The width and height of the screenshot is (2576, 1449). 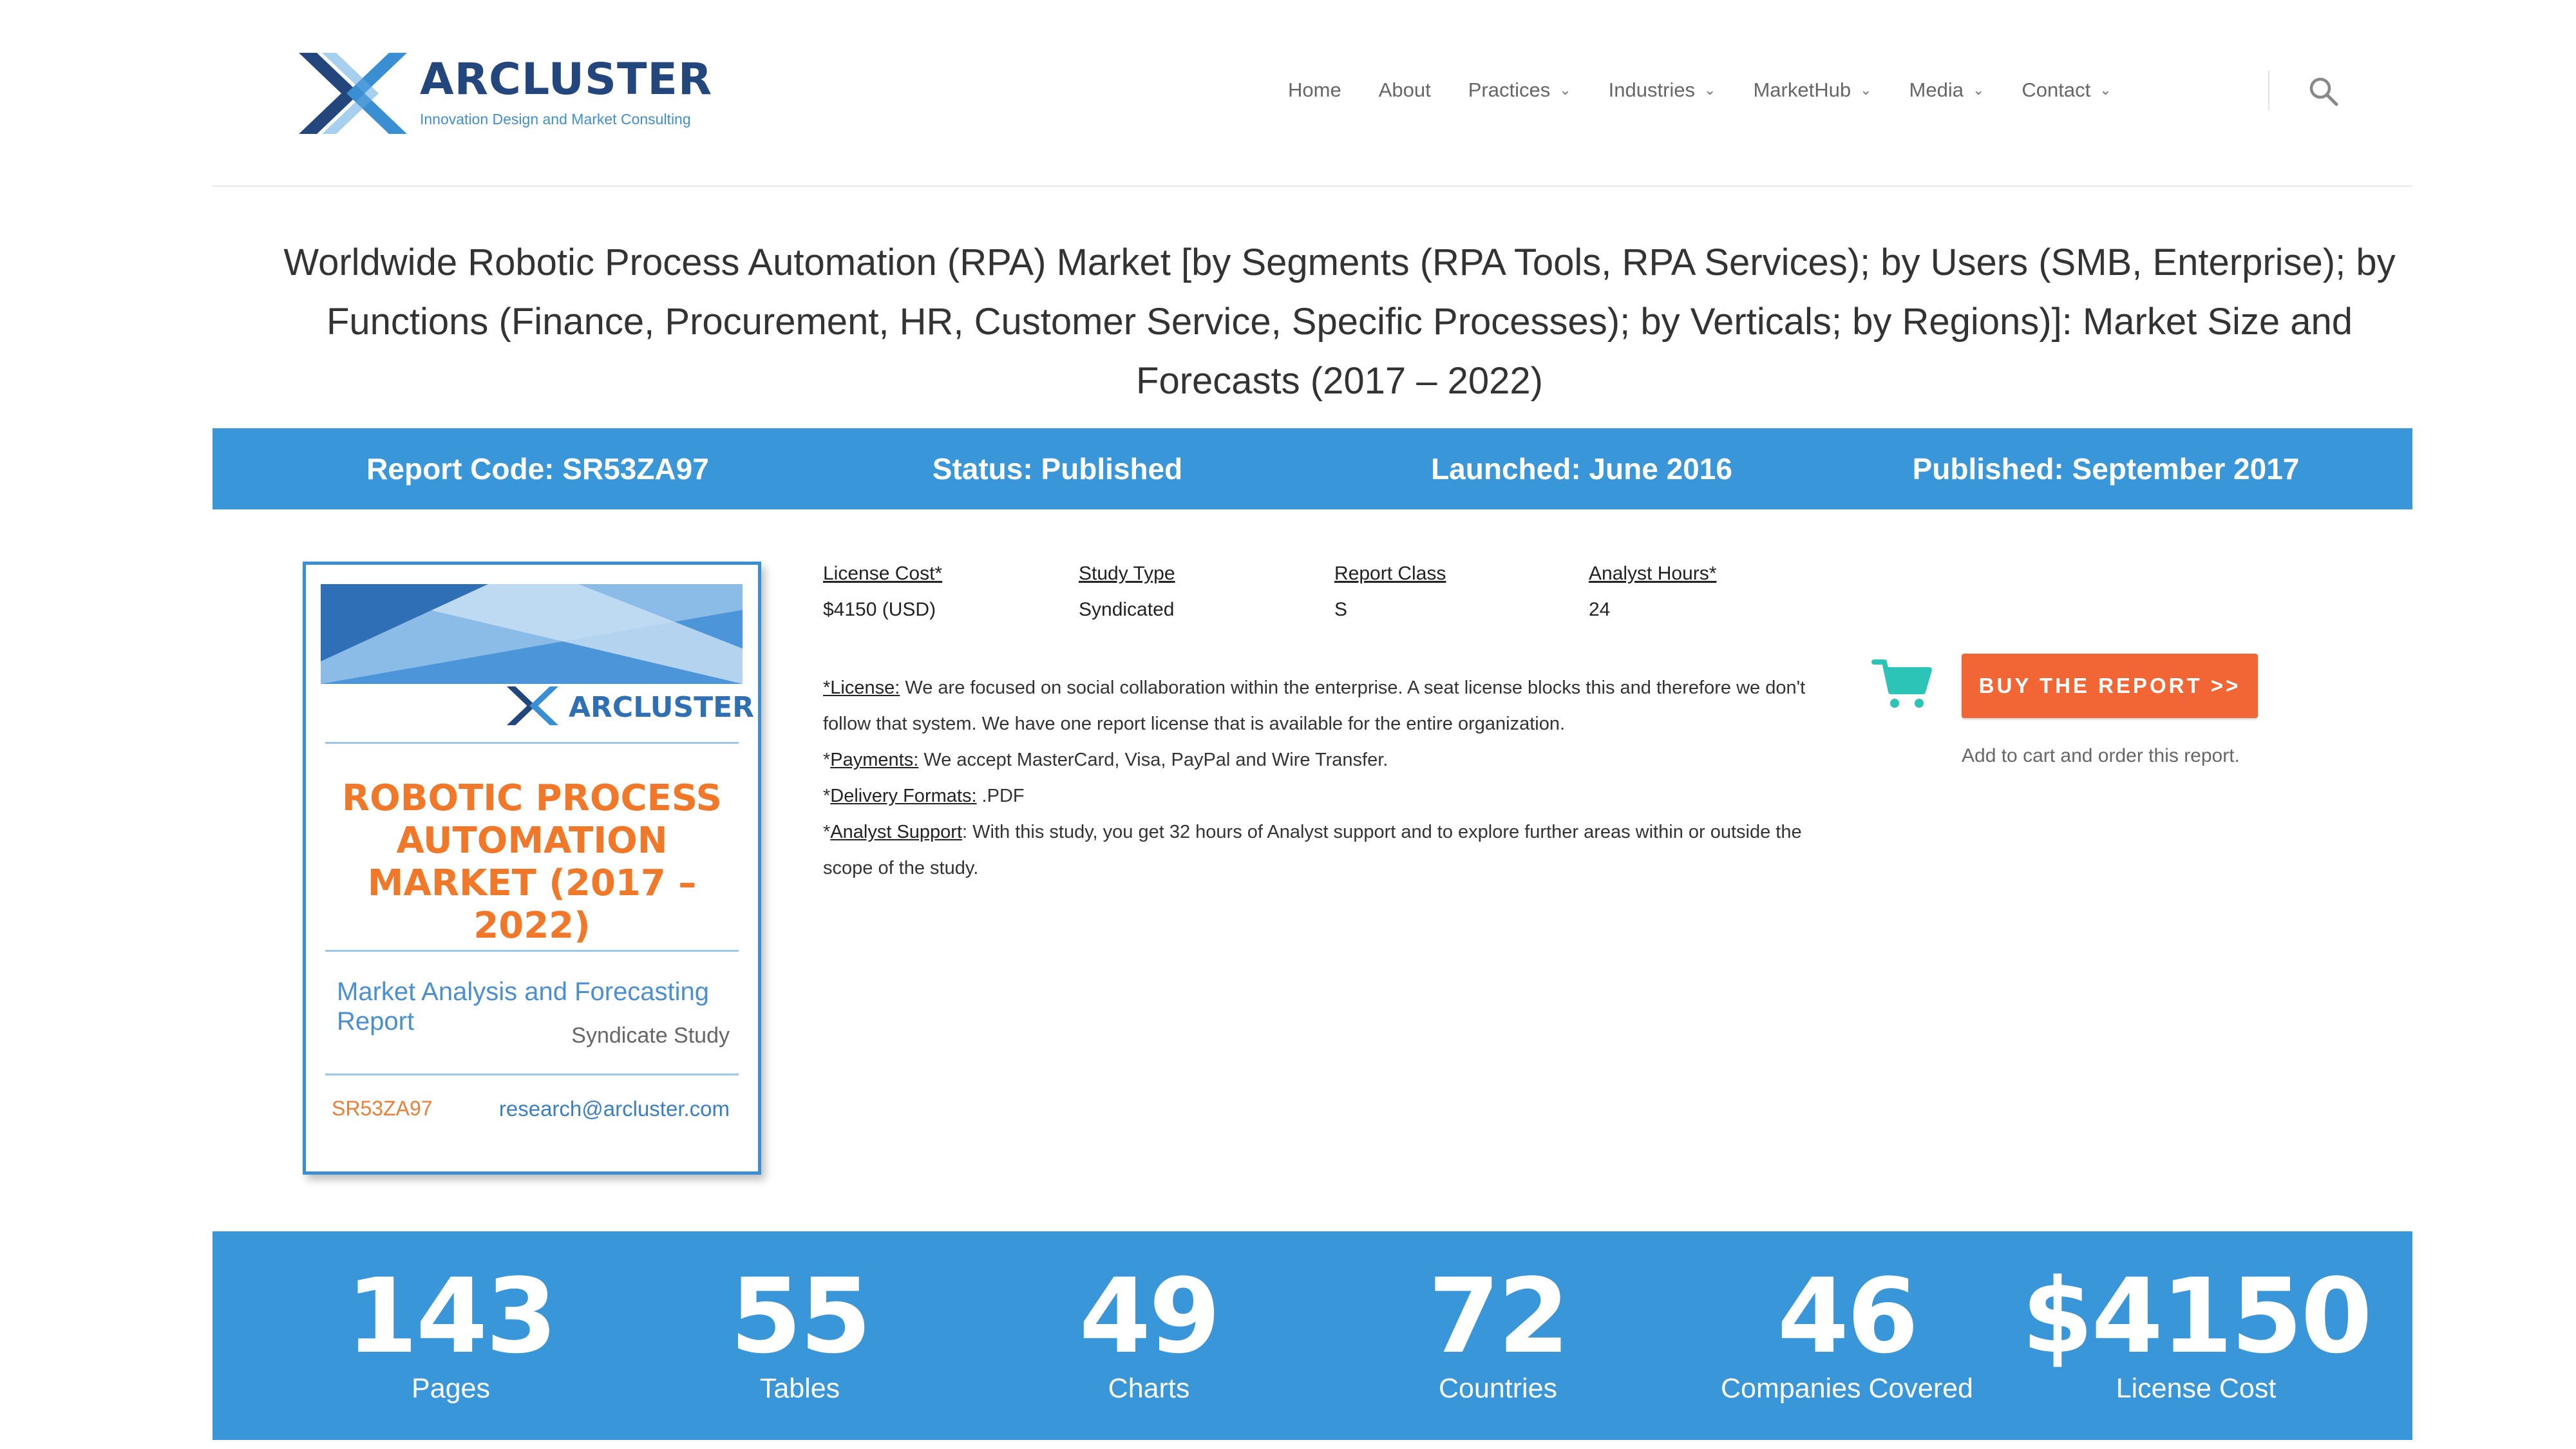 I want to click on stat-pages: 143 Pages, so click(x=450, y=1319).